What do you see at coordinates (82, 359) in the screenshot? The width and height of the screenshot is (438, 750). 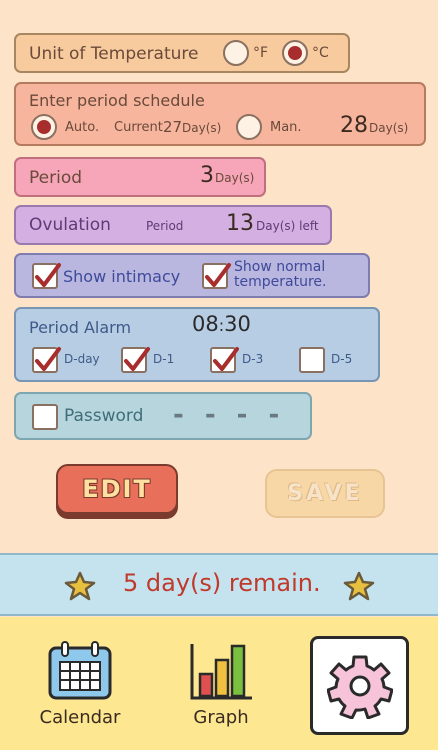 I see `alarm-dday-label: D-day` at bounding box center [82, 359].